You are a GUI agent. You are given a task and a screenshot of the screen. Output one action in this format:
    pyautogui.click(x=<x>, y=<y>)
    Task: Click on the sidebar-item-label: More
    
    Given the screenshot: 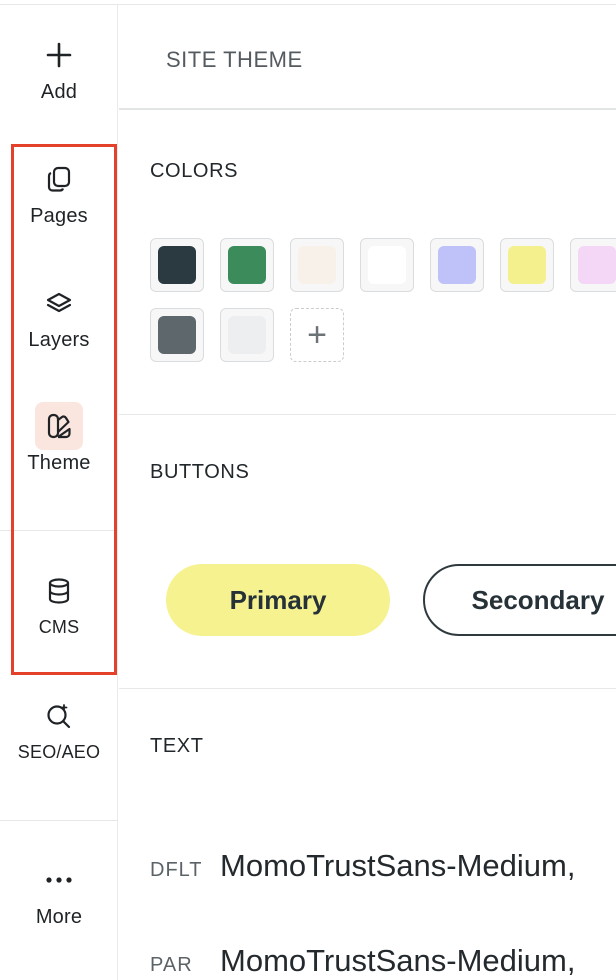 What is the action you would take?
    pyautogui.click(x=59, y=917)
    